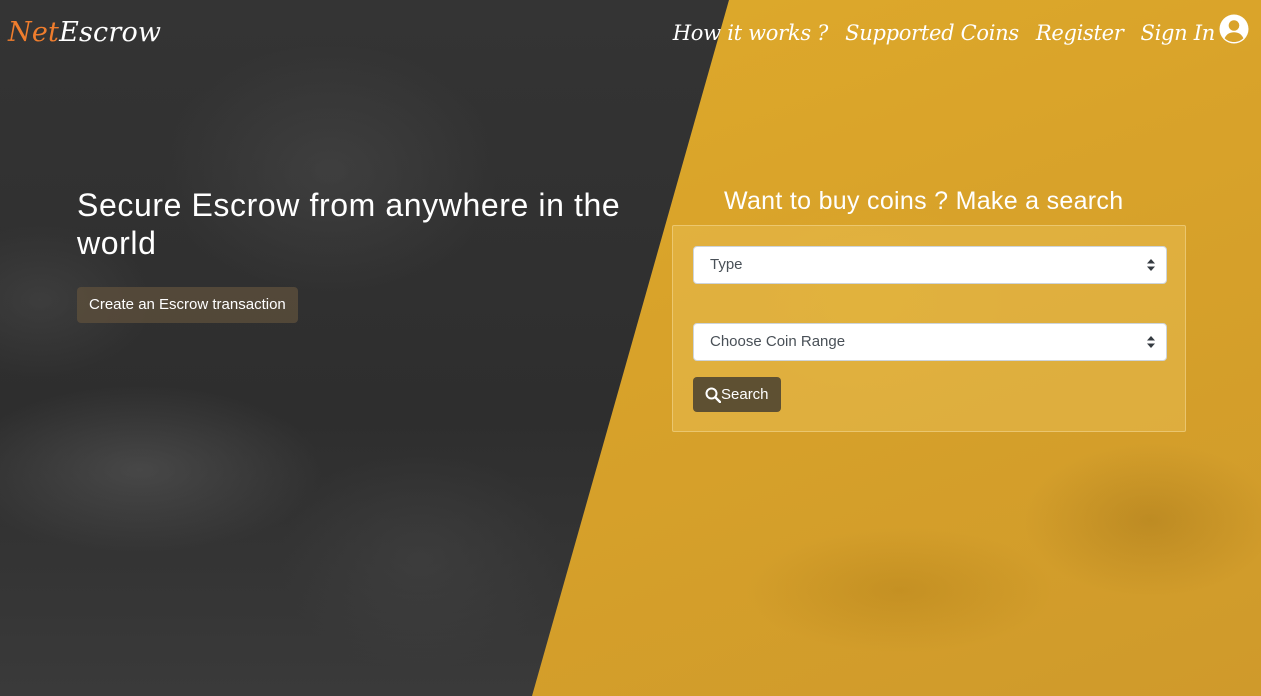 The image size is (1261, 696). What do you see at coordinates (1234, 29) in the screenshot?
I see `user-circle-icon` at bounding box center [1234, 29].